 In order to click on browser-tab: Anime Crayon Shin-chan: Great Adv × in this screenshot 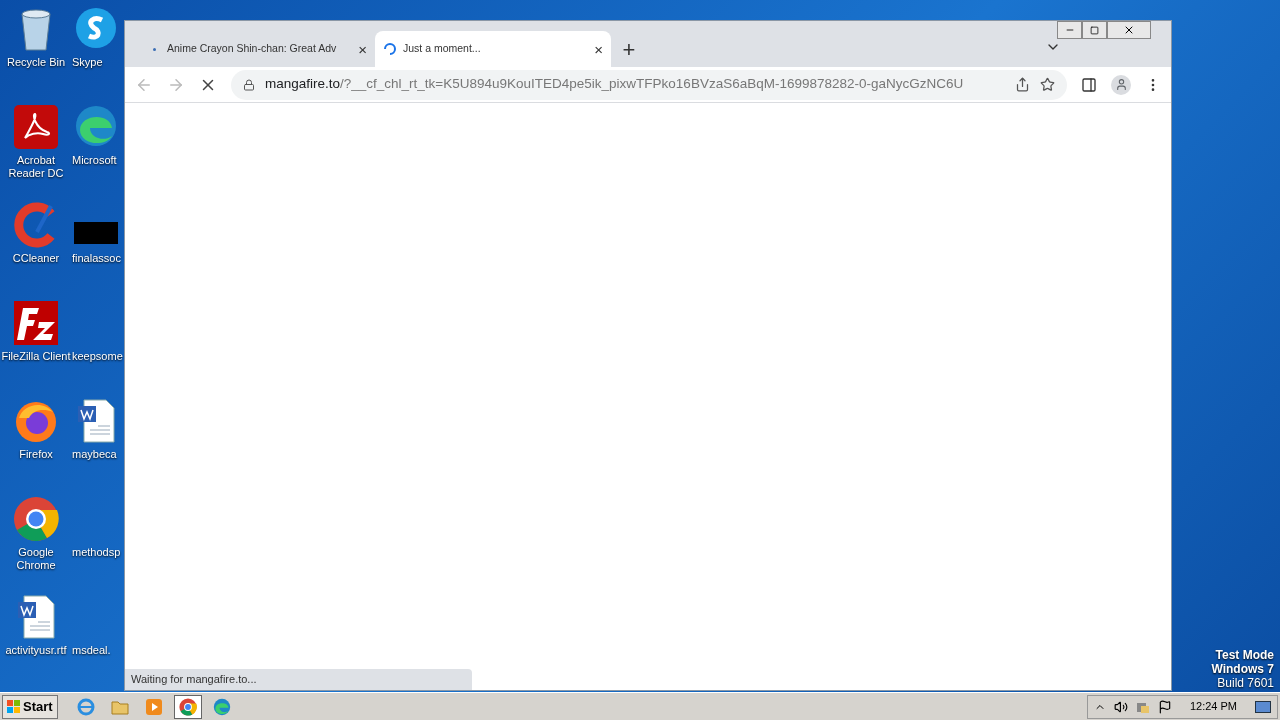, I will do `click(257, 49)`.